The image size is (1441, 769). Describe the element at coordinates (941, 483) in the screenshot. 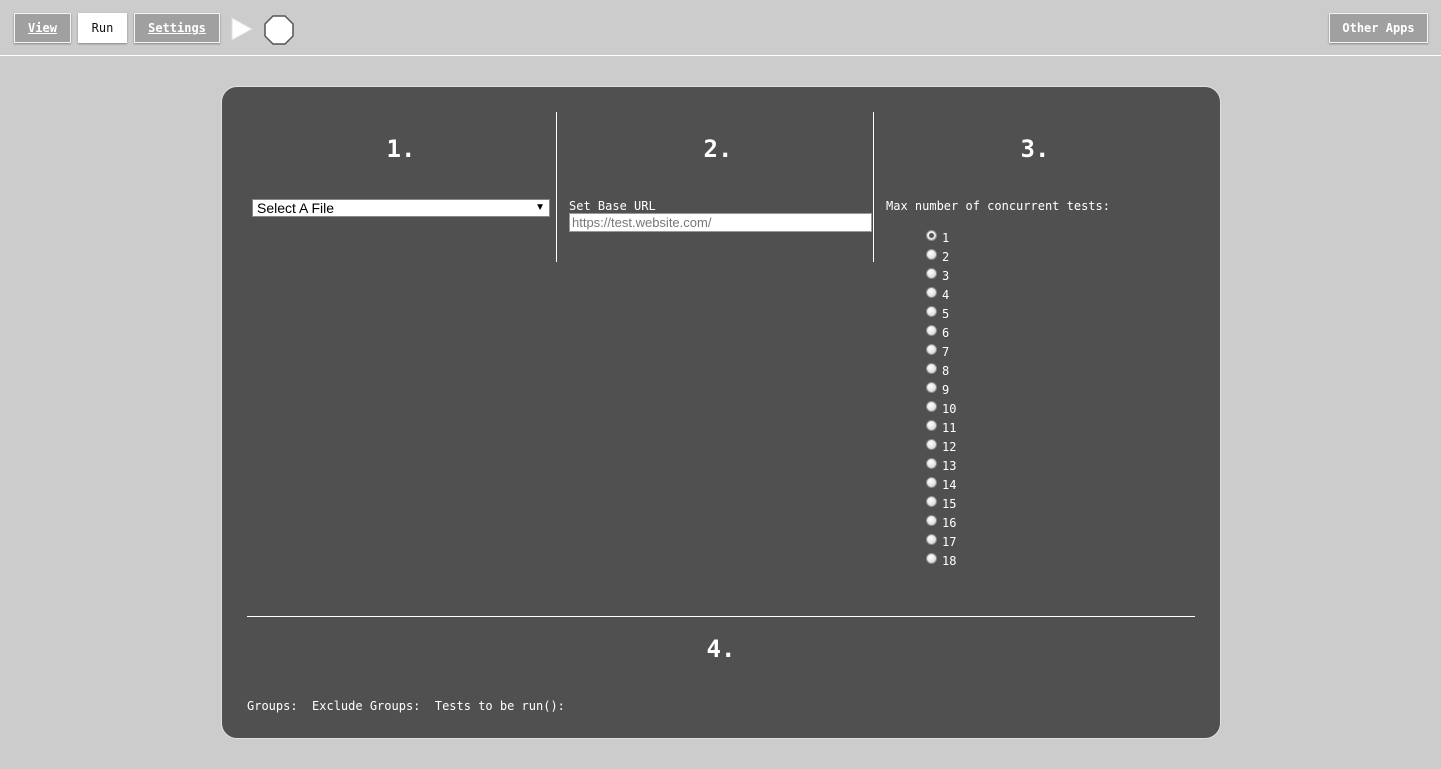

I see `concurrency-option: 14` at that location.